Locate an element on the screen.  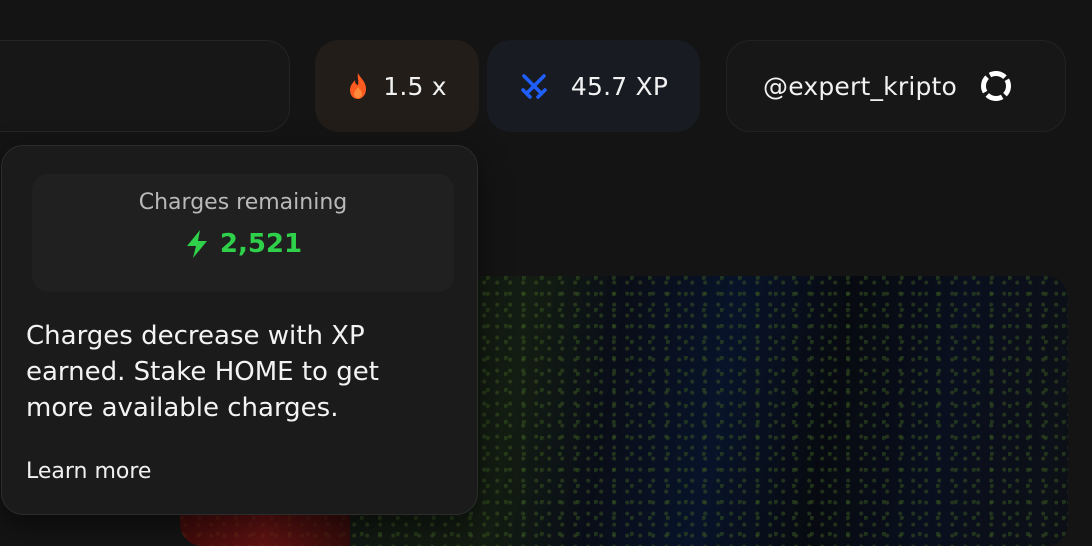
charges-remaining-value: 2,521 is located at coordinates (261, 244).